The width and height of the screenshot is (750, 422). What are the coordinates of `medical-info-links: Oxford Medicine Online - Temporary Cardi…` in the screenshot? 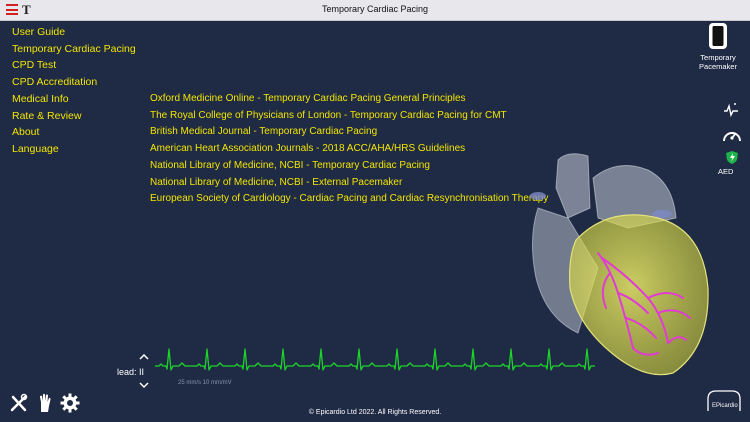 It's located at (349, 149).